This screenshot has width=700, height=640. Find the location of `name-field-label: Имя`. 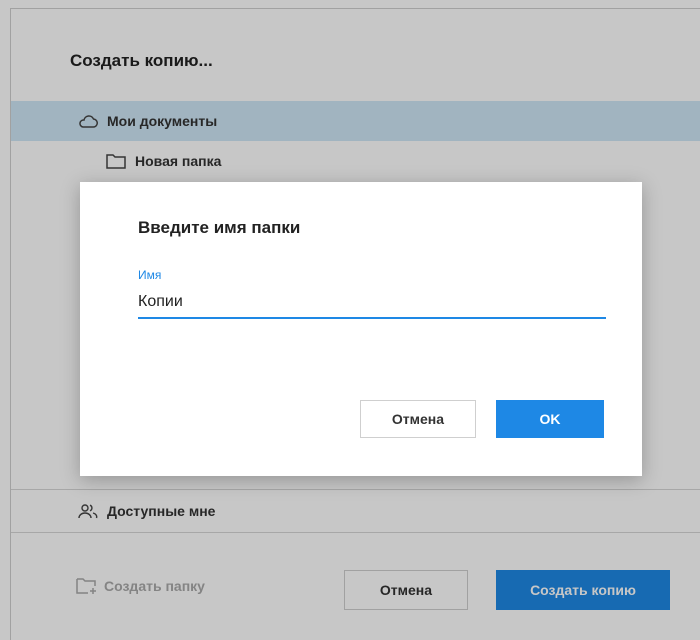

name-field-label: Имя is located at coordinates (150, 275).